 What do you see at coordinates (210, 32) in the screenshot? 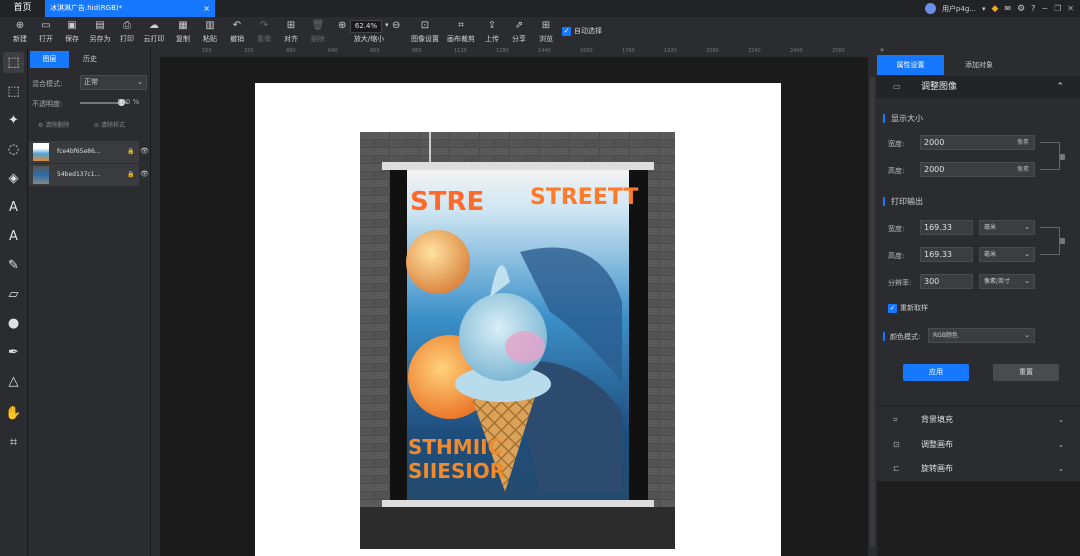
I see `paste-button: ▥ 粘贴` at bounding box center [210, 32].